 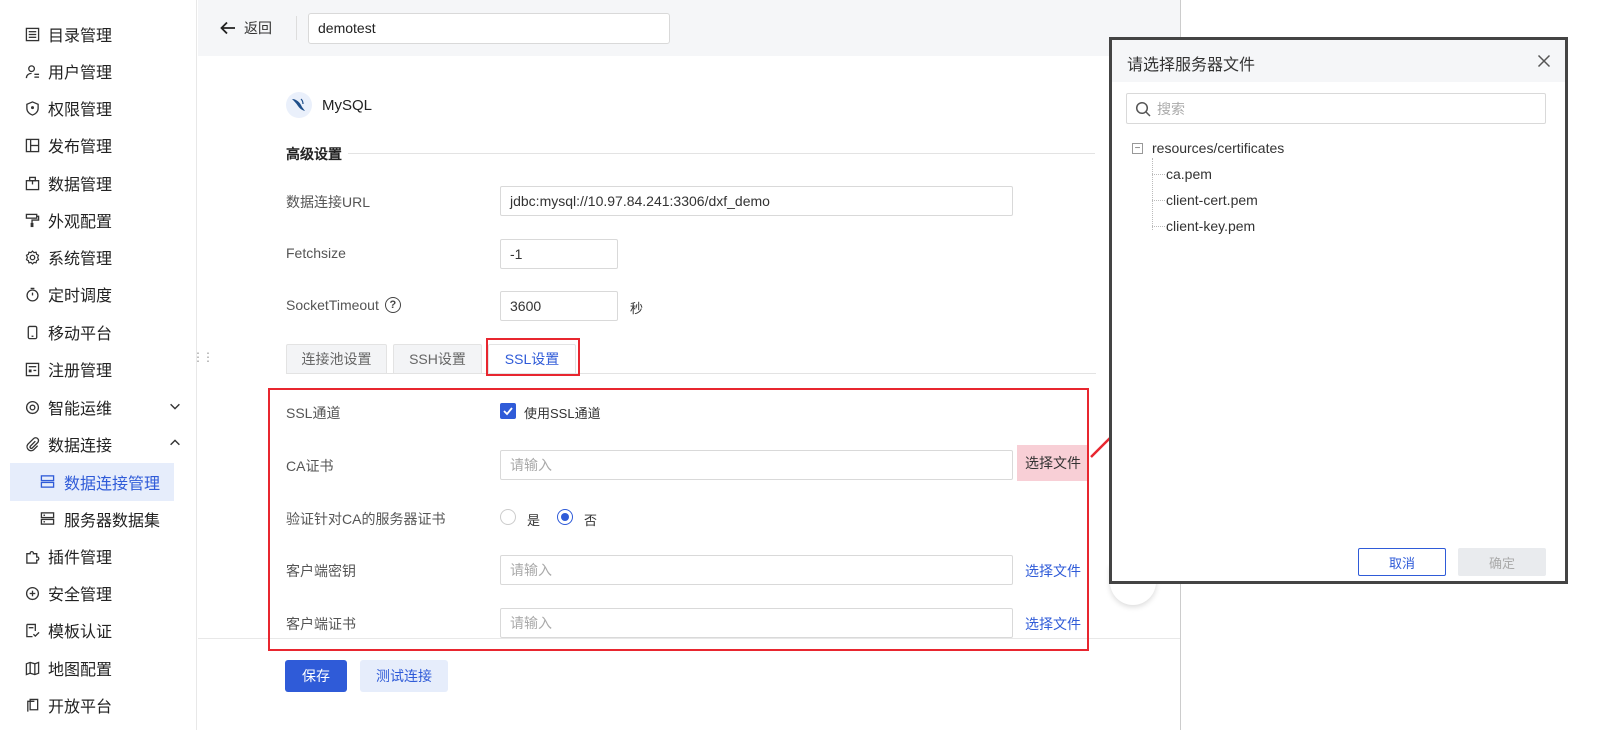 What do you see at coordinates (80, 446) in the screenshot?
I see `sidebar-item-label: 数据连接` at bounding box center [80, 446].